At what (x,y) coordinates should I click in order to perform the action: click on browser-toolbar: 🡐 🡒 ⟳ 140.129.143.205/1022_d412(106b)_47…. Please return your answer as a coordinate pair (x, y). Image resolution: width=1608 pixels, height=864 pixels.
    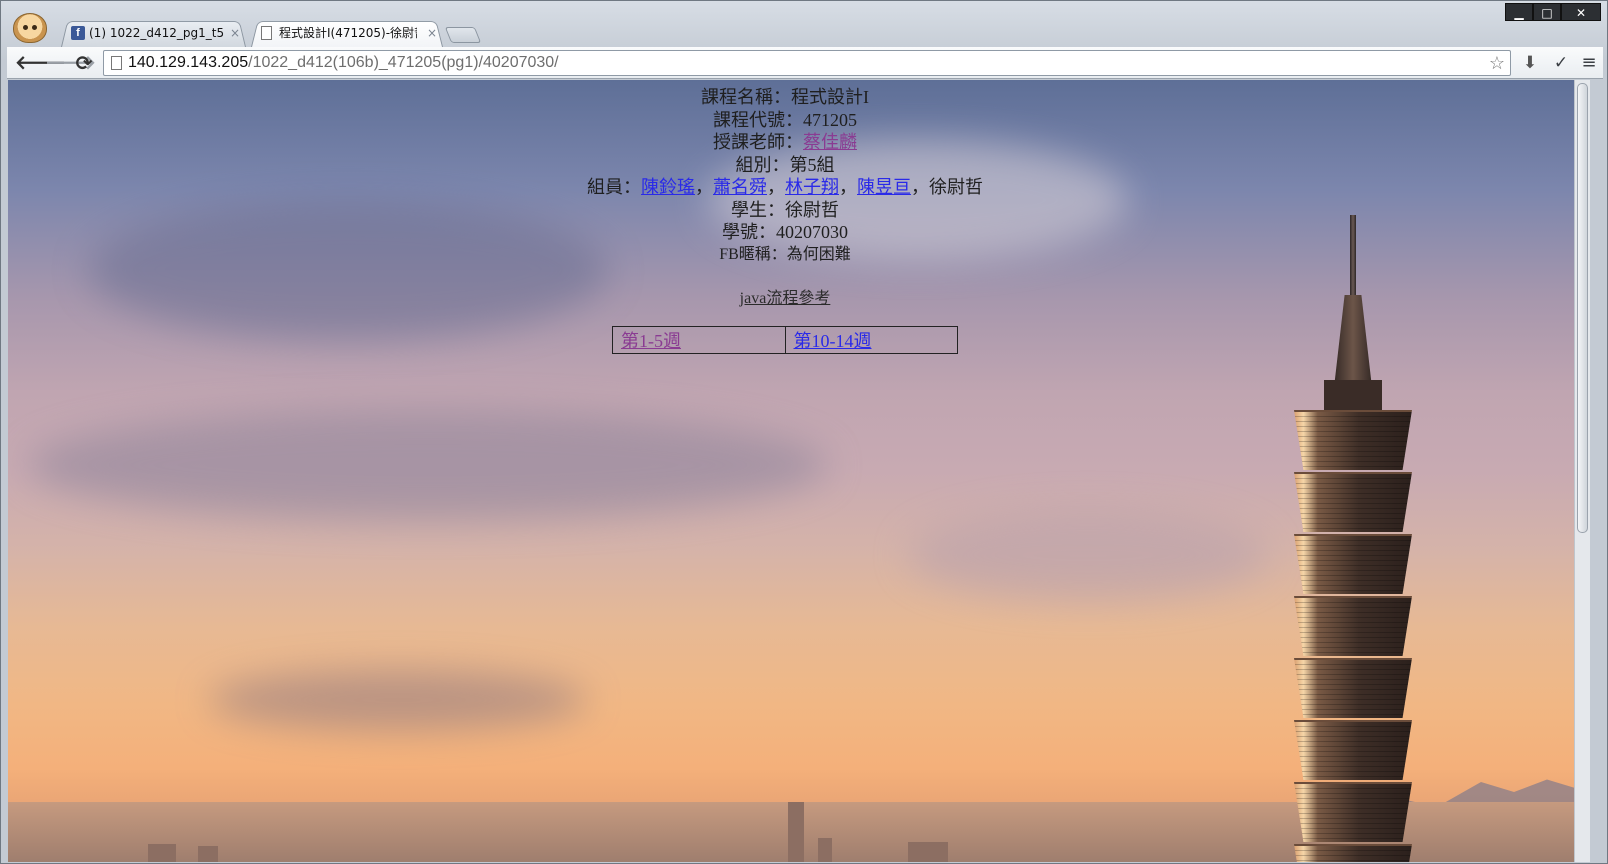
    Looking at the image, I should click on (805, 63).